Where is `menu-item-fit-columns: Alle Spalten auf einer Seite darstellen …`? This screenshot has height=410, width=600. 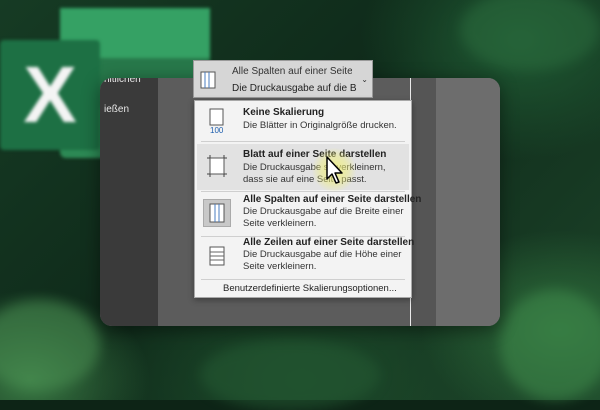
menu-item-fit-columns: Alle Spalten auf einer Seite darstellen … is located at coordinates (309, 214).